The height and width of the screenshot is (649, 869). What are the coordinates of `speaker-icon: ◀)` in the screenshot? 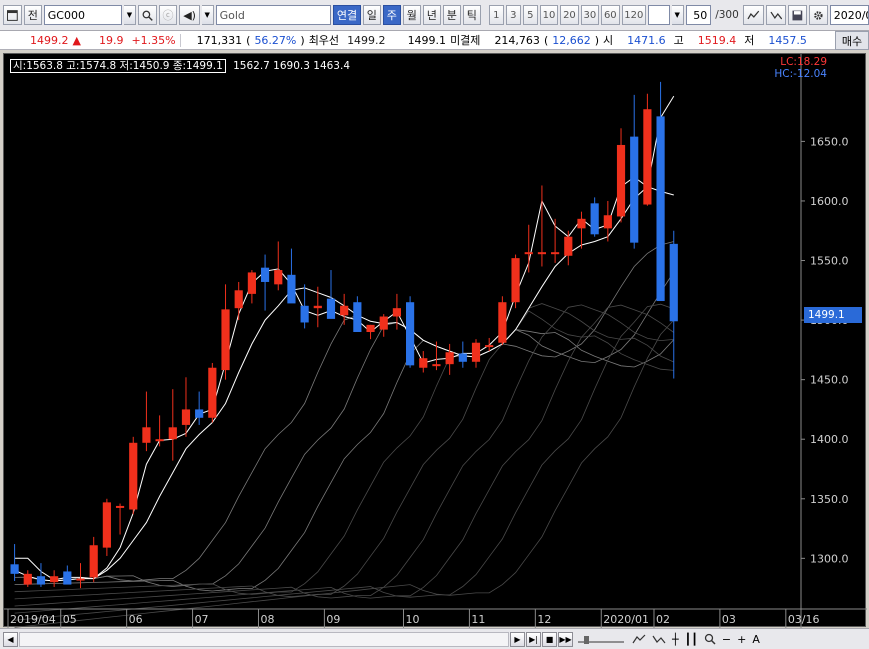 It's located at (189, 15).